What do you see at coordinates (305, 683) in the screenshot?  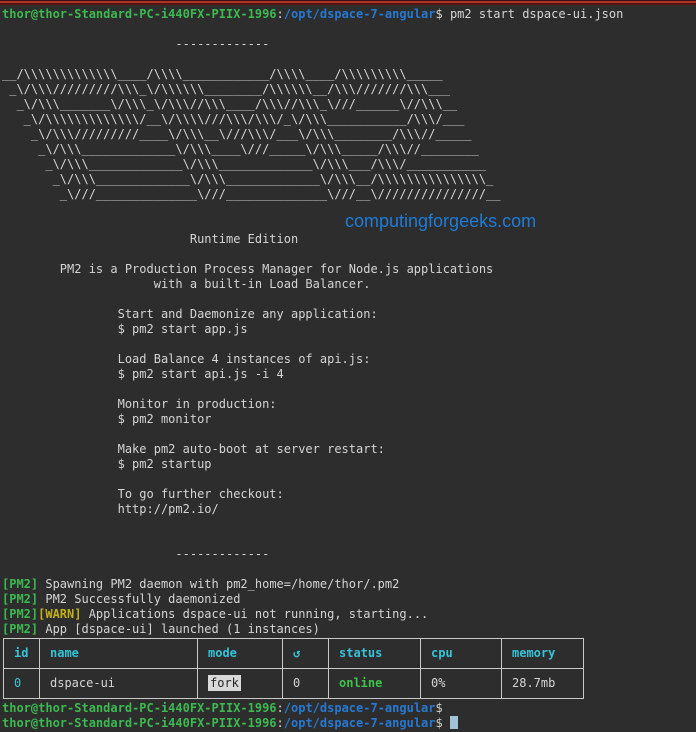 I see `cell-restarts: 0` at bounding box center [305, 683].